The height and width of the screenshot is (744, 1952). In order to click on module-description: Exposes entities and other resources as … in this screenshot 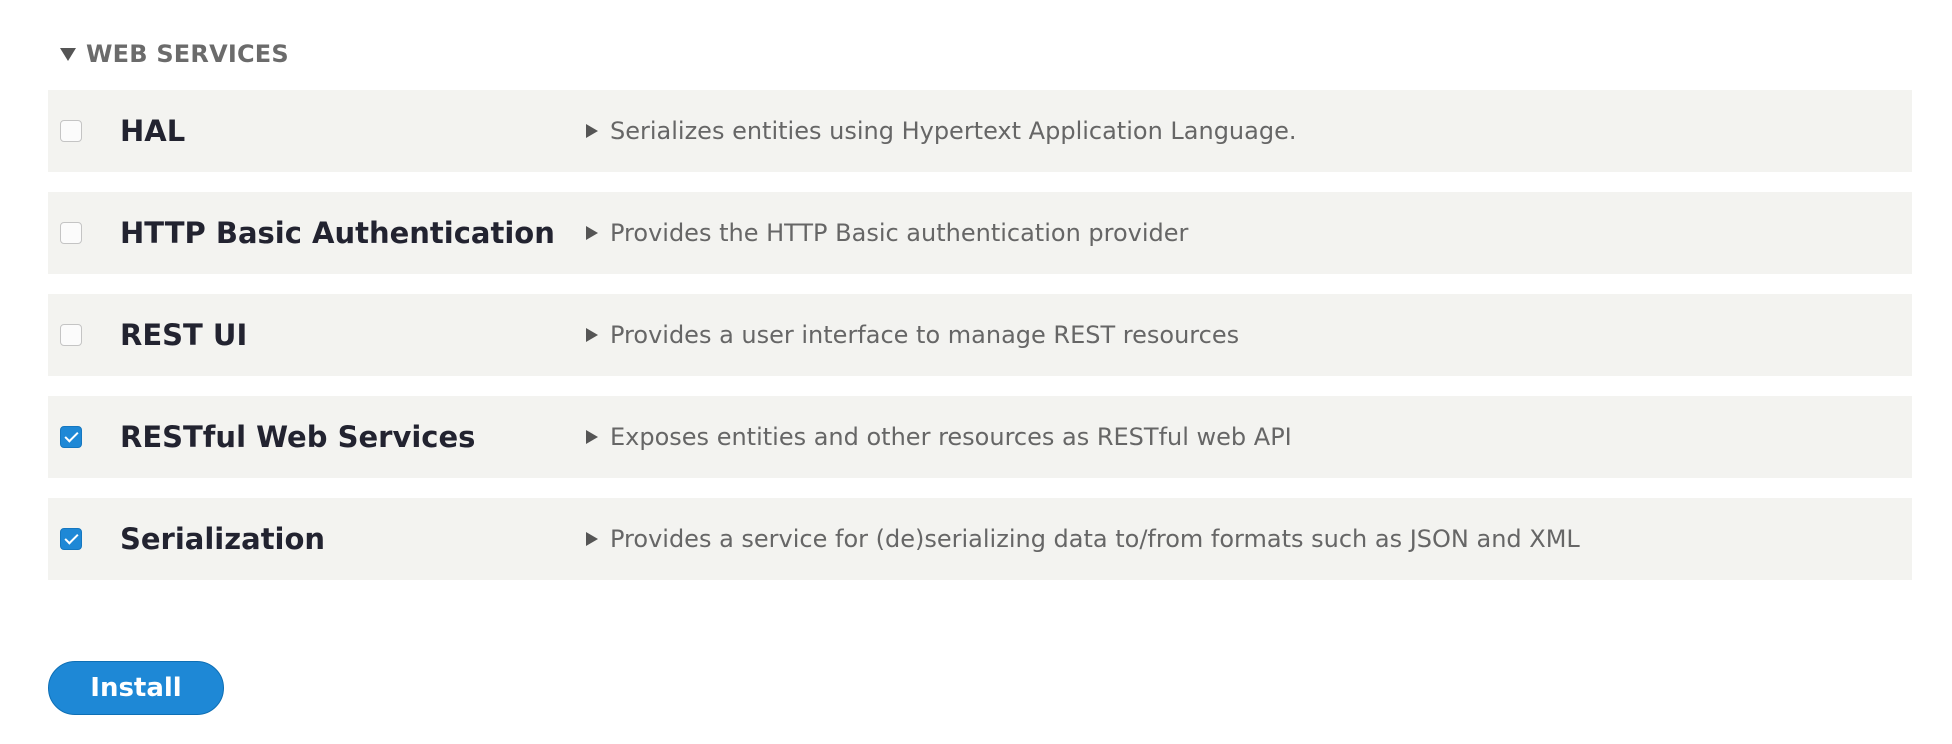, I will do `click(951, 437)`.